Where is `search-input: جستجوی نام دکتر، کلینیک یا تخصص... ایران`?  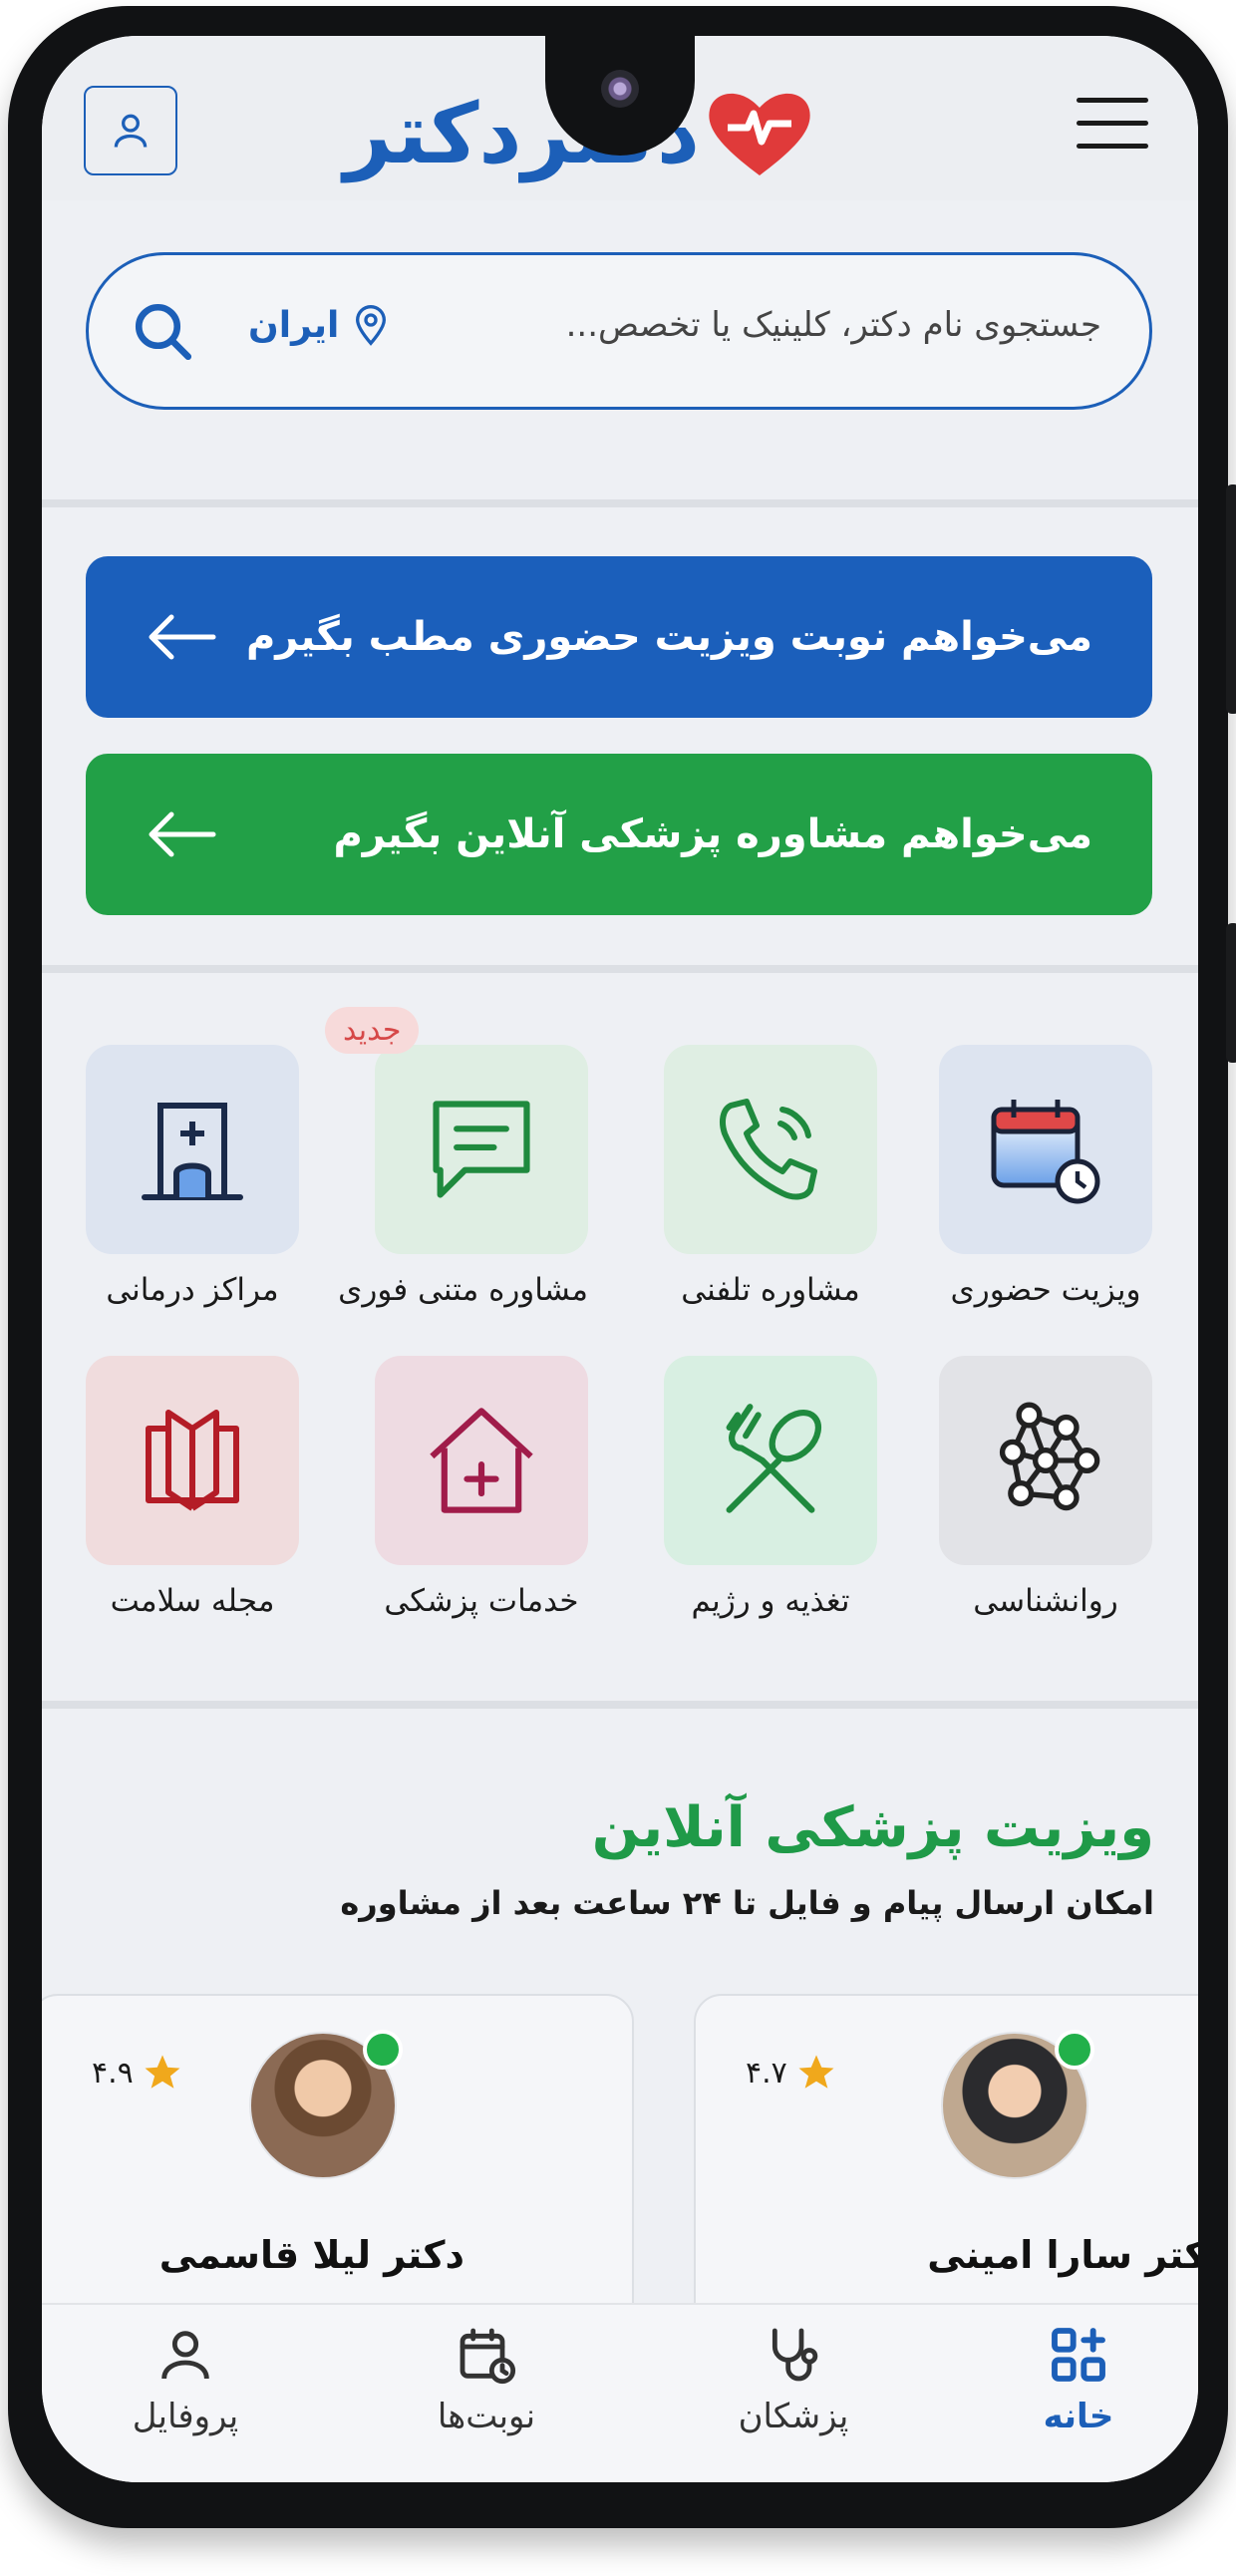 search-input: جستجوی نام دکتر، کلینیک یا تخصص... ایران is located at coordinates (619, 331).